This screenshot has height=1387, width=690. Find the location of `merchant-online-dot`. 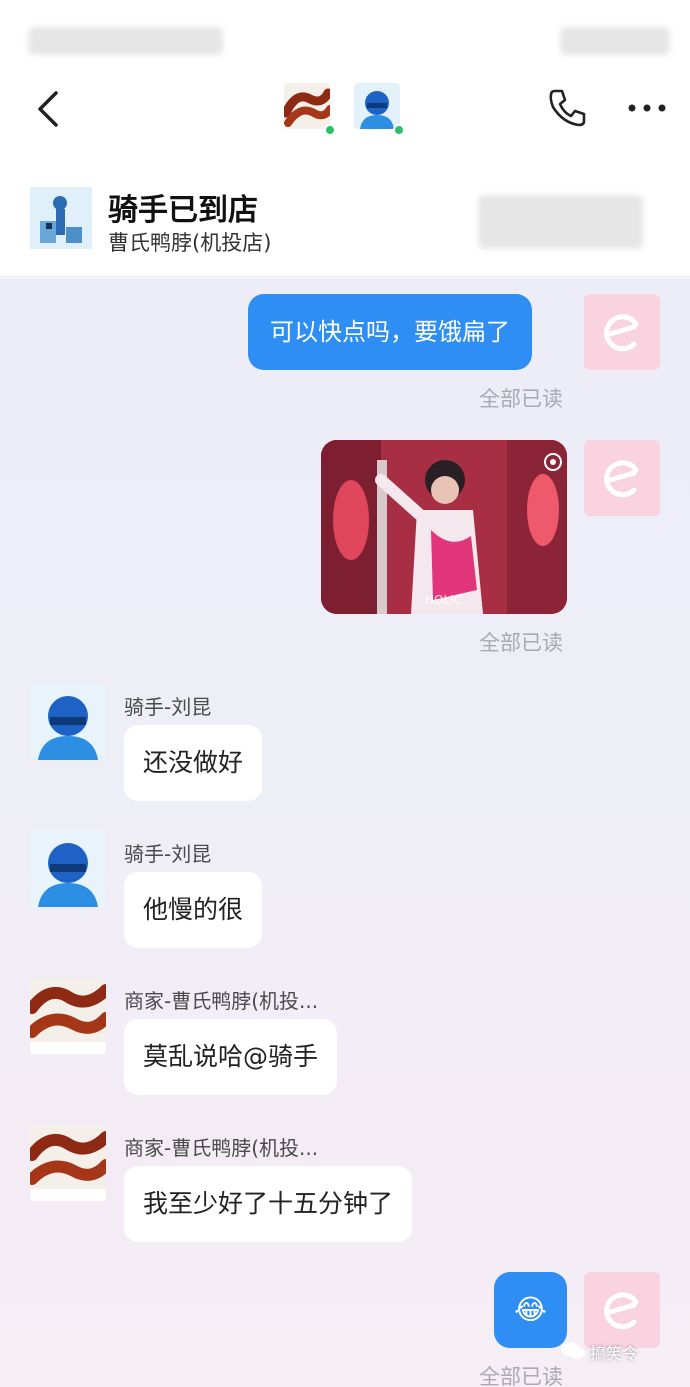

merchant-online-dot is located at coordinates (330, 130).